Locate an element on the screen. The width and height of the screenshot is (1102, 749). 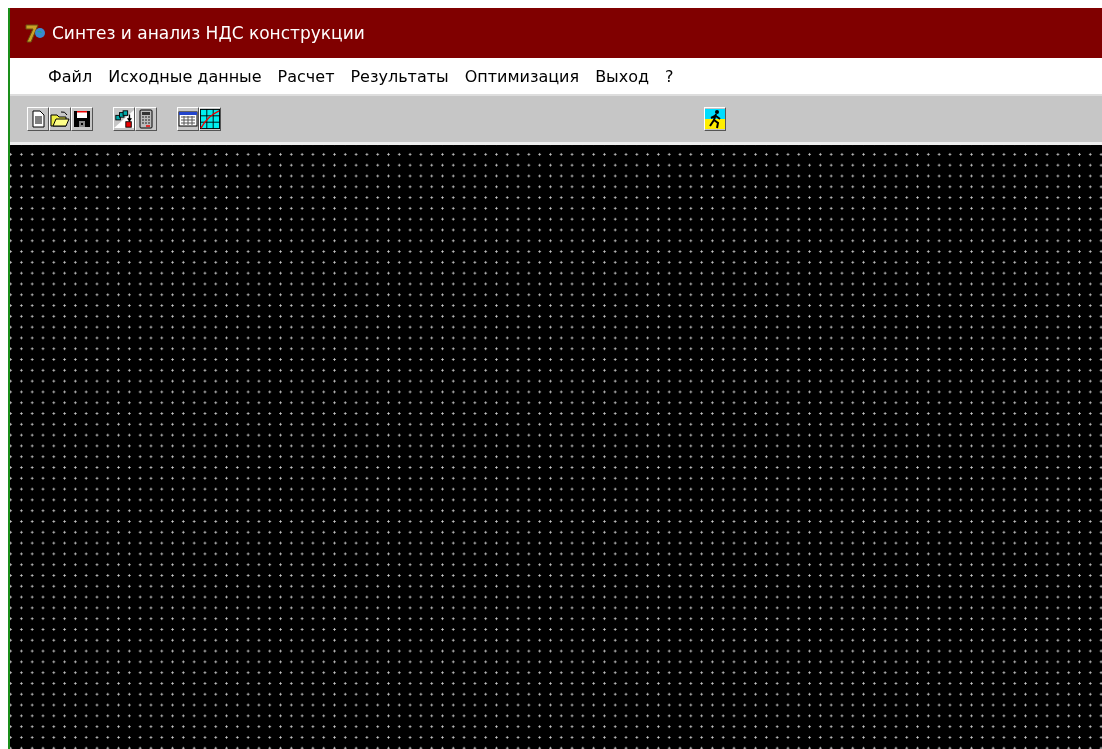
table-icon is located at coordinates (188, 119).